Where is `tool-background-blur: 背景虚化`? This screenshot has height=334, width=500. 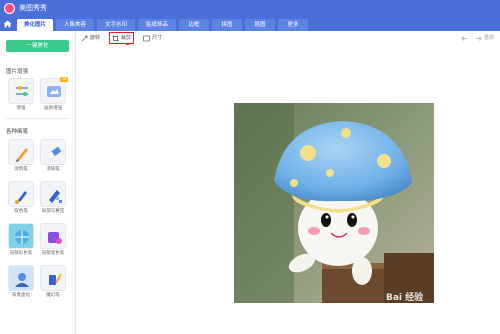 tool-background-blur: 背景虚化 is located at coordinates (21, 281).